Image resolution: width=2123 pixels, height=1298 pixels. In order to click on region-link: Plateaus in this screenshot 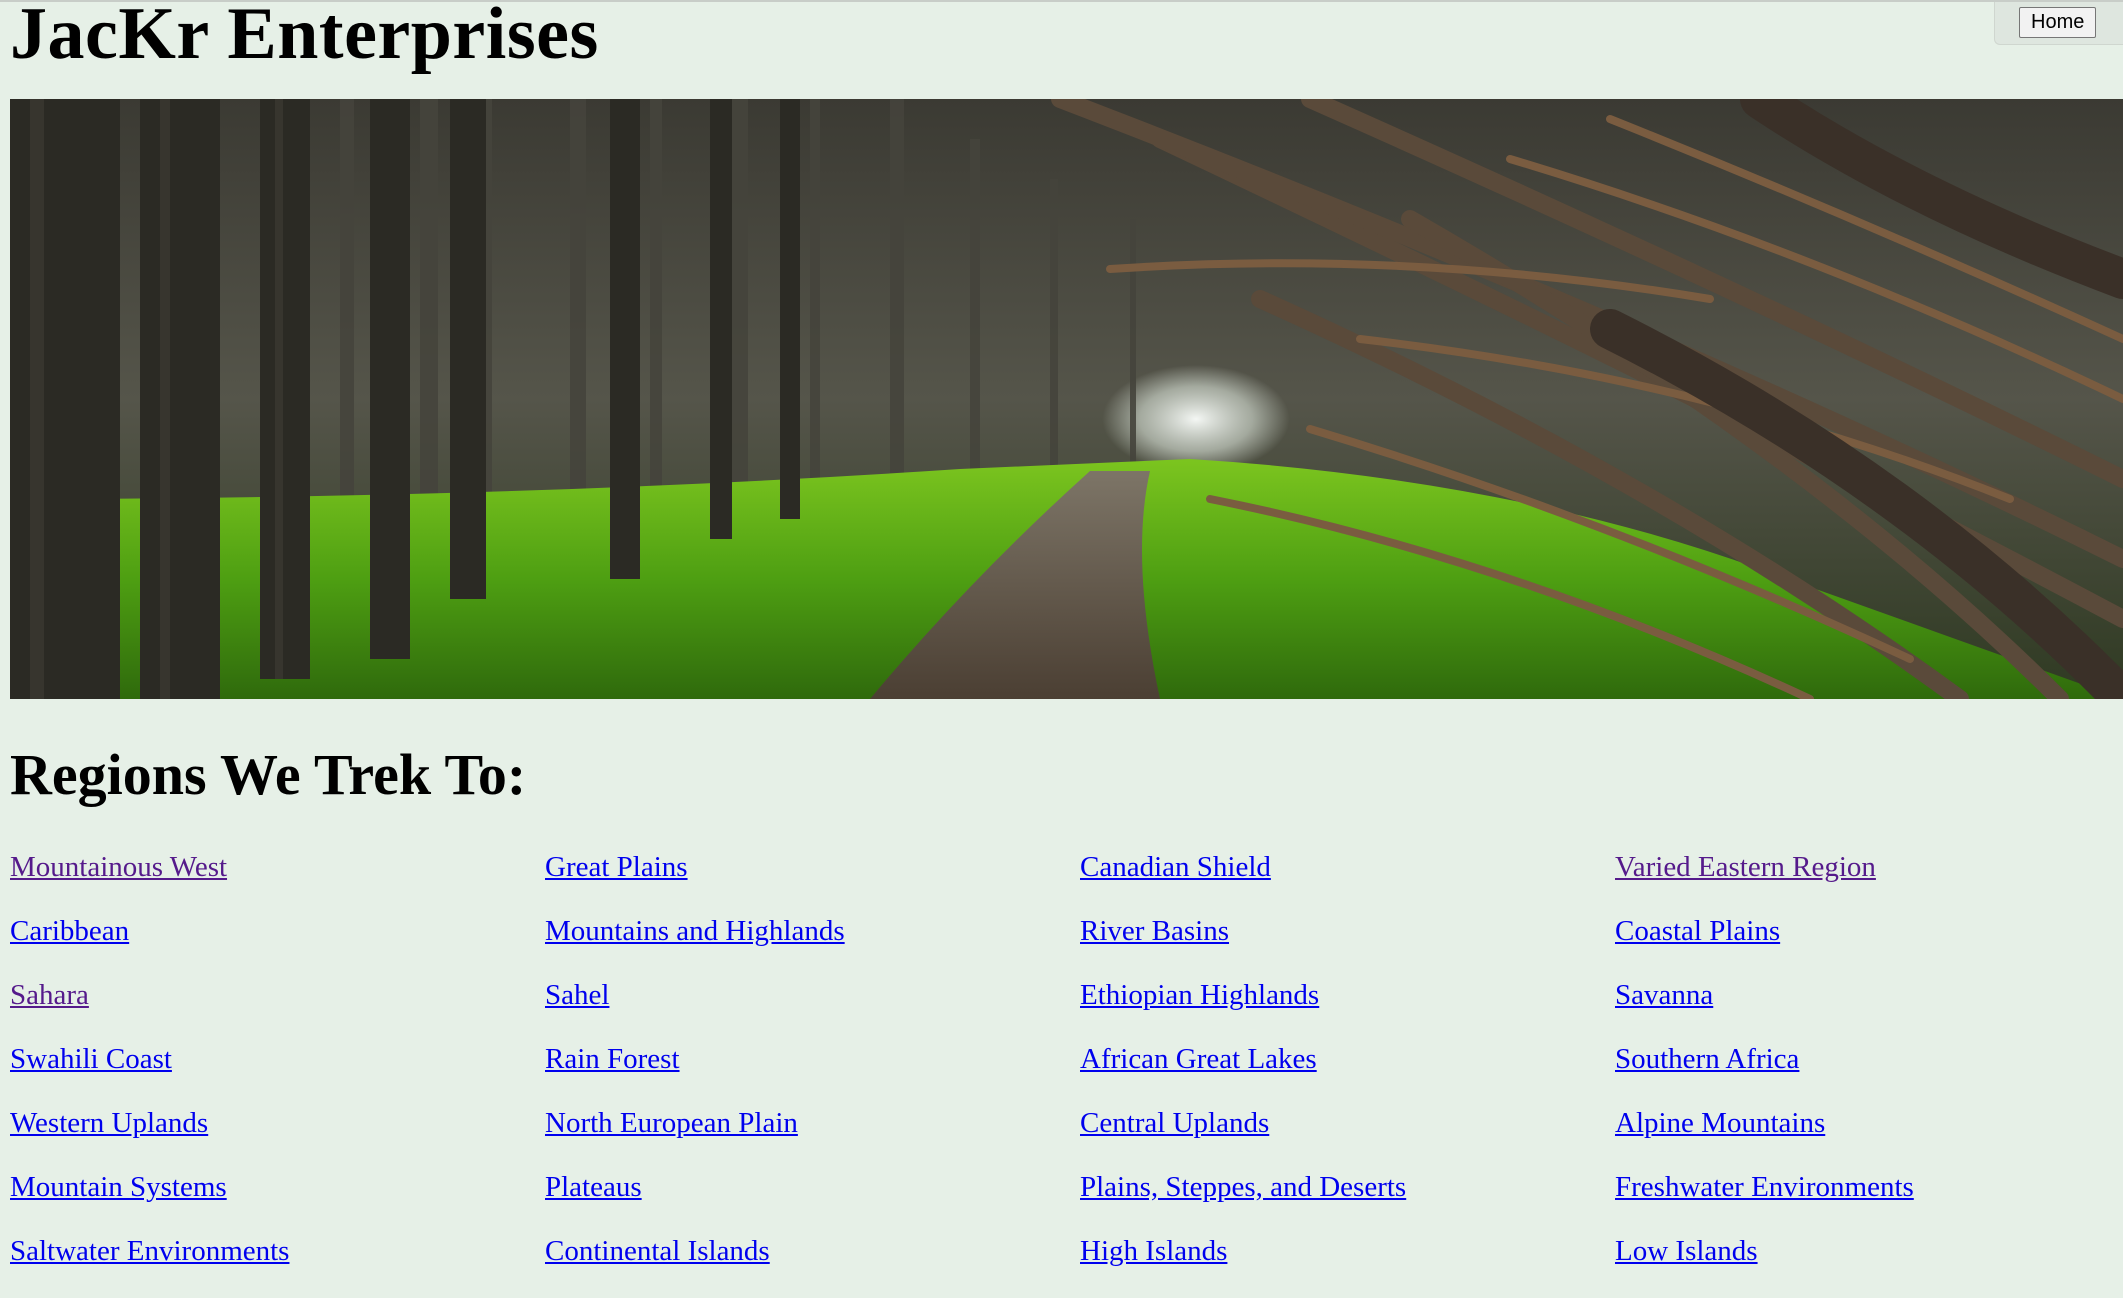, I will do `click(593, 1187)`.